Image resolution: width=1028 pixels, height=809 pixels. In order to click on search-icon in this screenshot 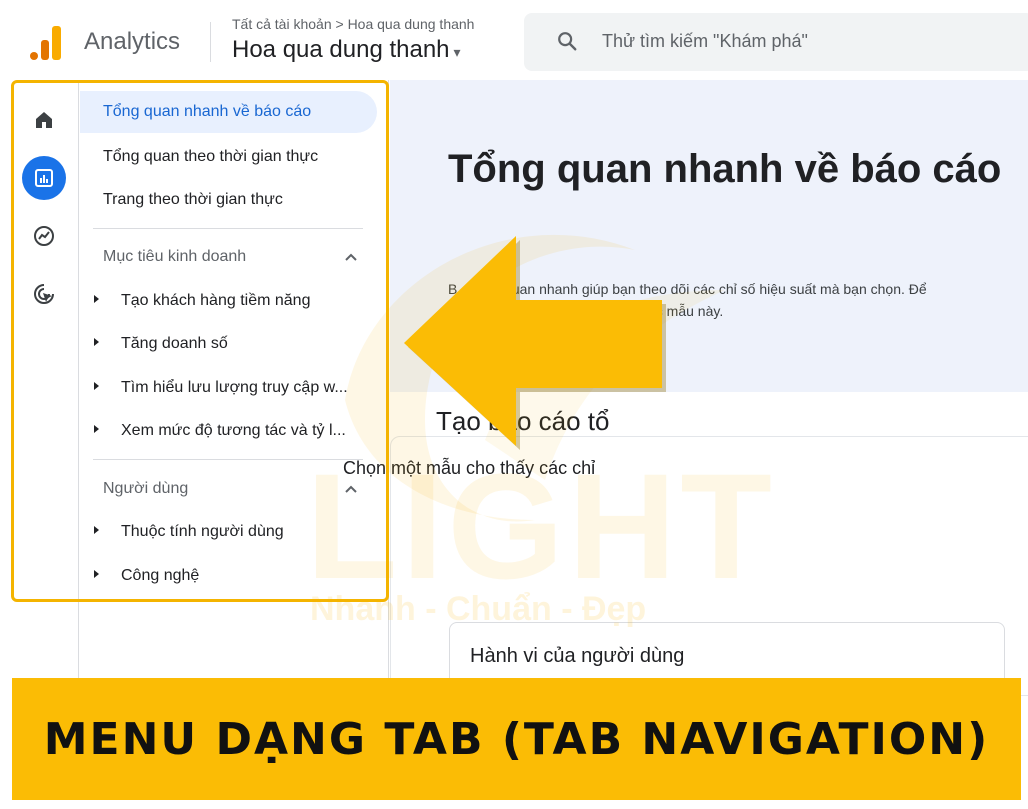, I will do `click(567, 41)`.